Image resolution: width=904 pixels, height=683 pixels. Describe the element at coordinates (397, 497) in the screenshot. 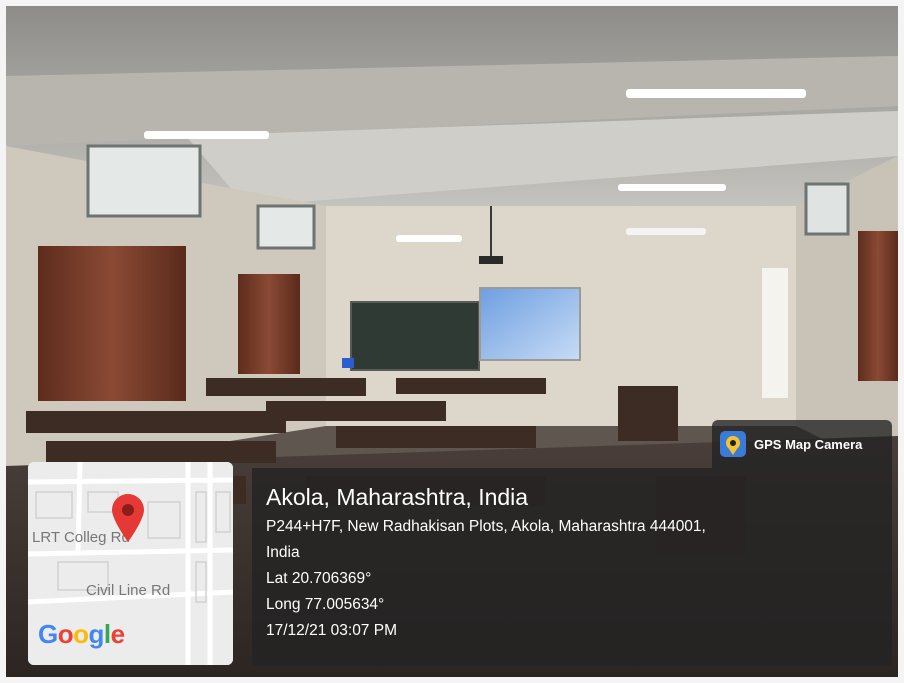

I see `place-name: Akola, Maharashtra, India` at that location.